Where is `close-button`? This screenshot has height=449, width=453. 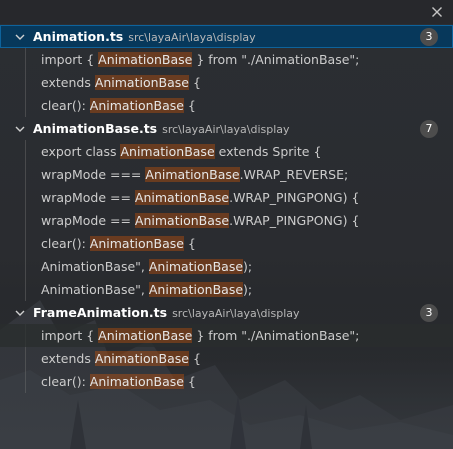
close-button is located at coordinates (437, 12).